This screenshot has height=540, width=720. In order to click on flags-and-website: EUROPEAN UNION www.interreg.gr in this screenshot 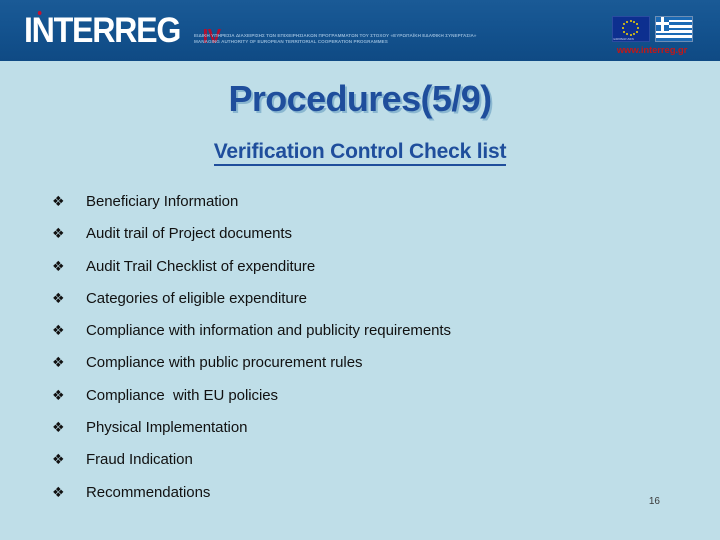, I will do `click(652, 36)`.